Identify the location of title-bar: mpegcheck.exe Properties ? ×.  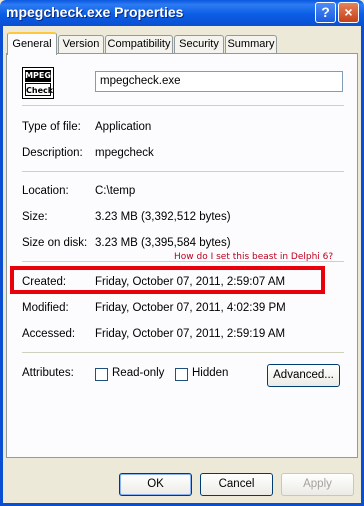
(182, 13).